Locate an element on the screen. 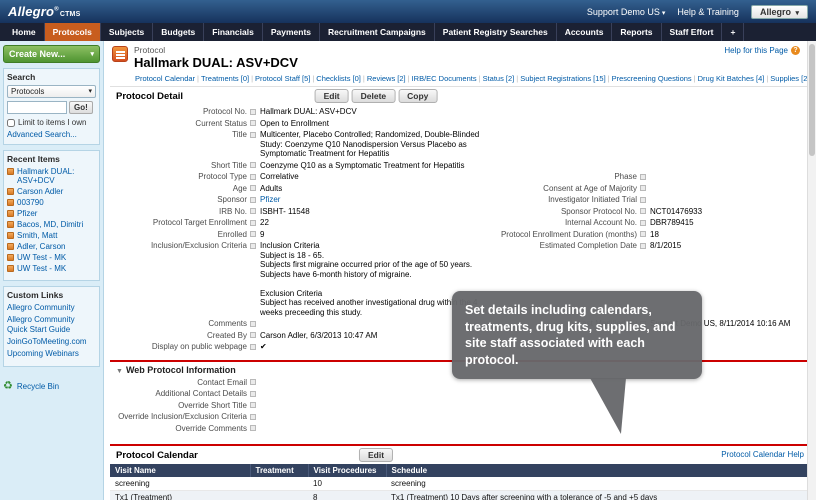 This screenshot has width=816, height=500. tab-payments: Payments is located at coordinates (292, 32).